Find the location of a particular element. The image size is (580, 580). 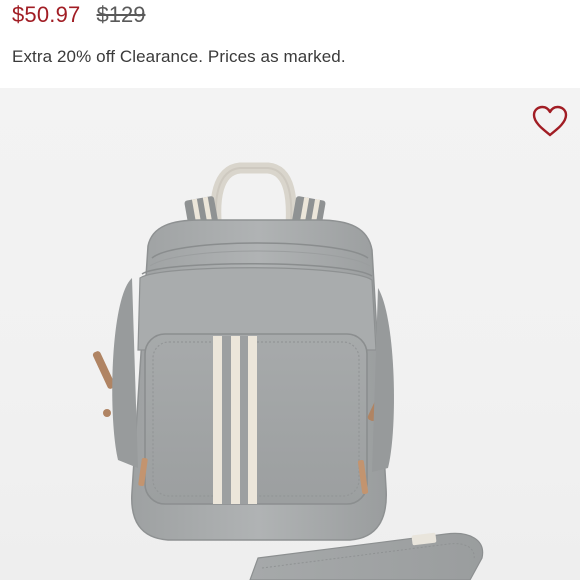

price-row: $50.97 $129 is located at coordinates (78, 17).